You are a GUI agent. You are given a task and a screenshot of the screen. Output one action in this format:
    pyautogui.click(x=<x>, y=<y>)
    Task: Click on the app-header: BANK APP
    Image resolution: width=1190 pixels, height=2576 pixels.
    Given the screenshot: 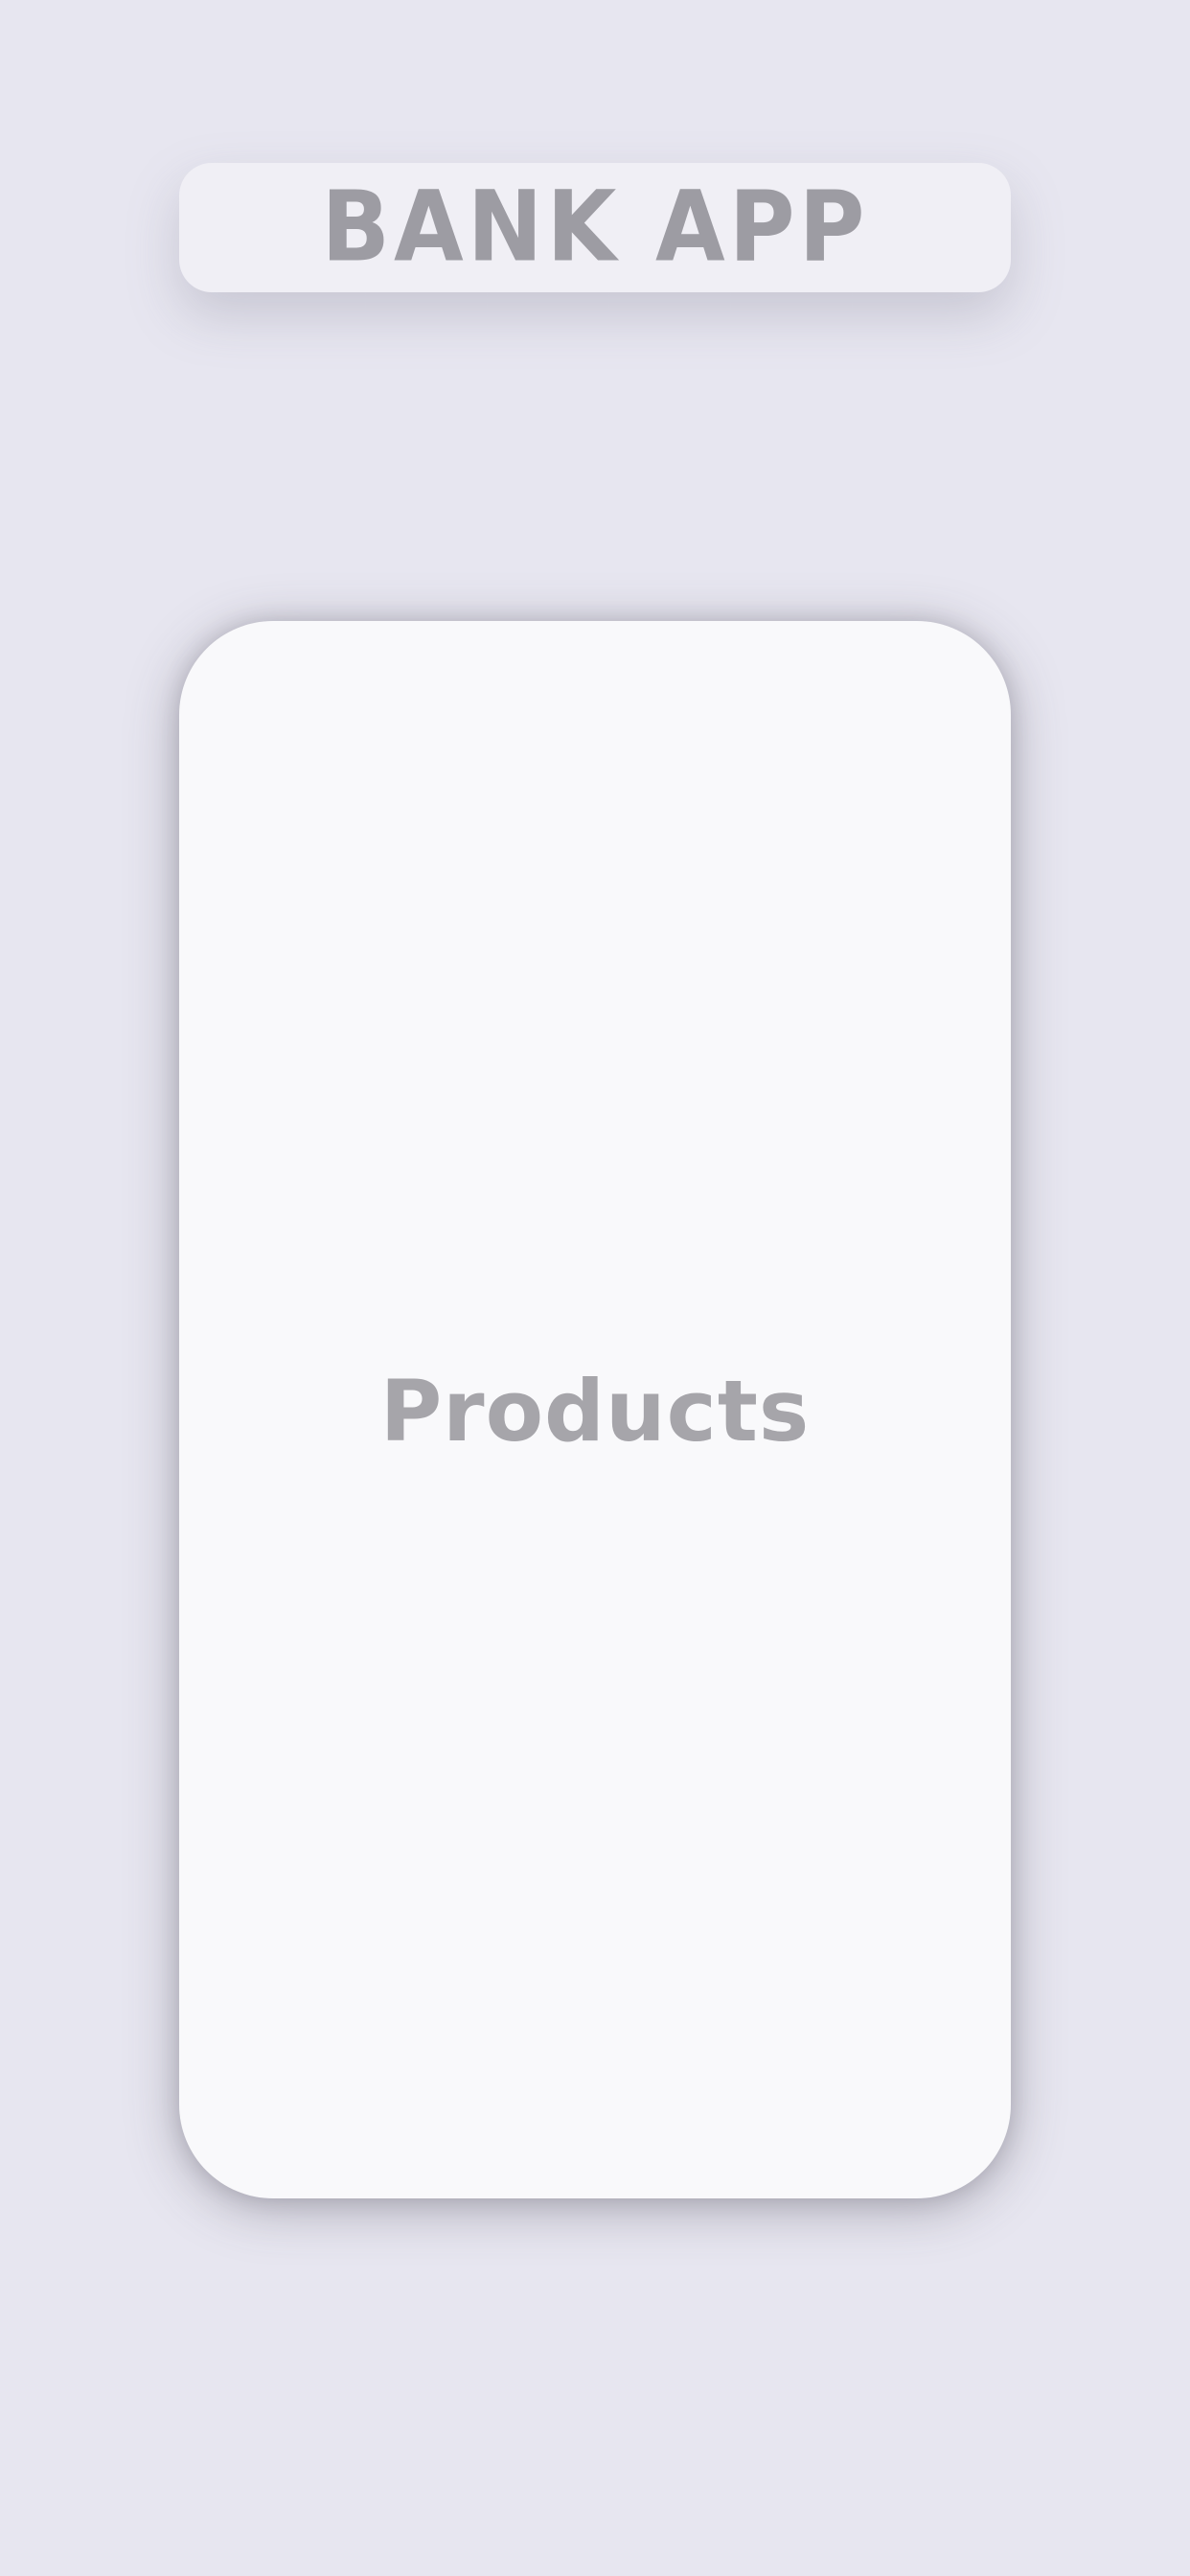 What is the action you would take?
    pyautogui.click(x=595, y=228)
    